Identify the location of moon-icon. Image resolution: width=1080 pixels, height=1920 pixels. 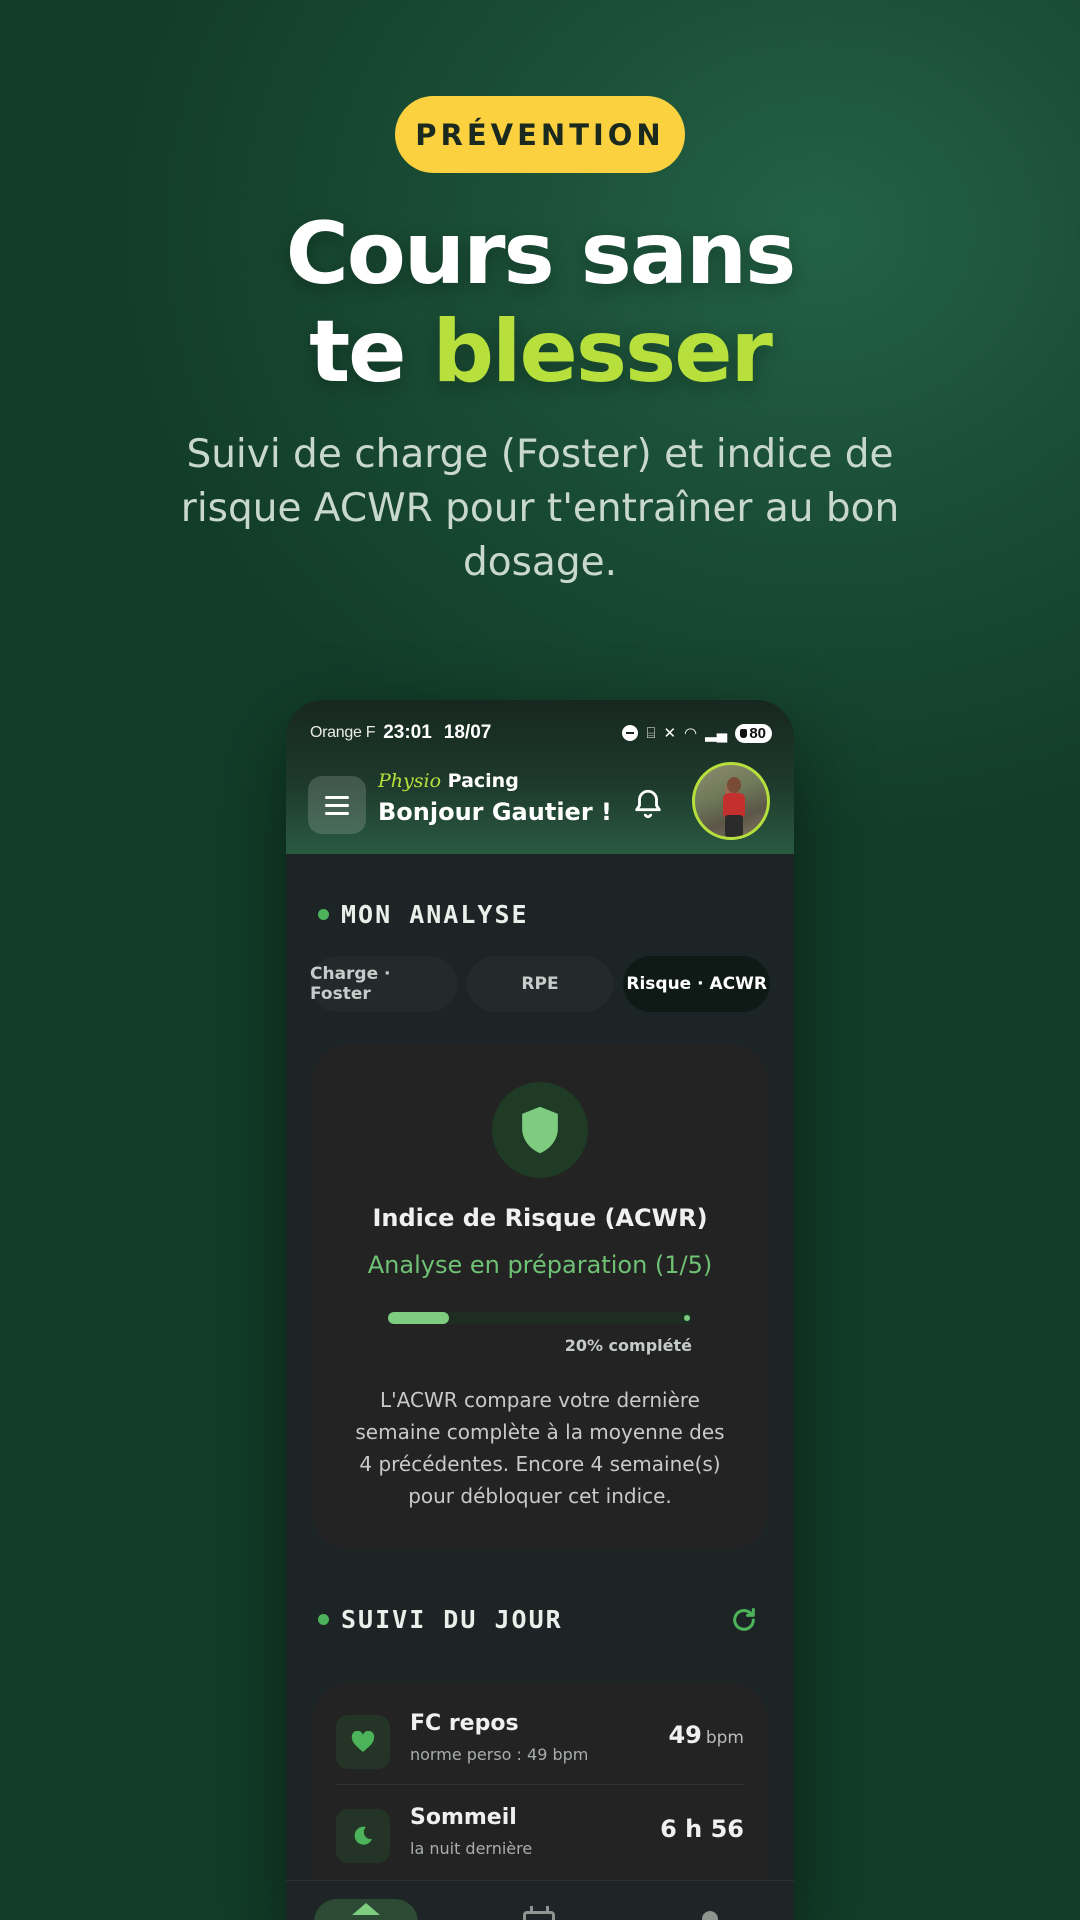
(363, 1836).